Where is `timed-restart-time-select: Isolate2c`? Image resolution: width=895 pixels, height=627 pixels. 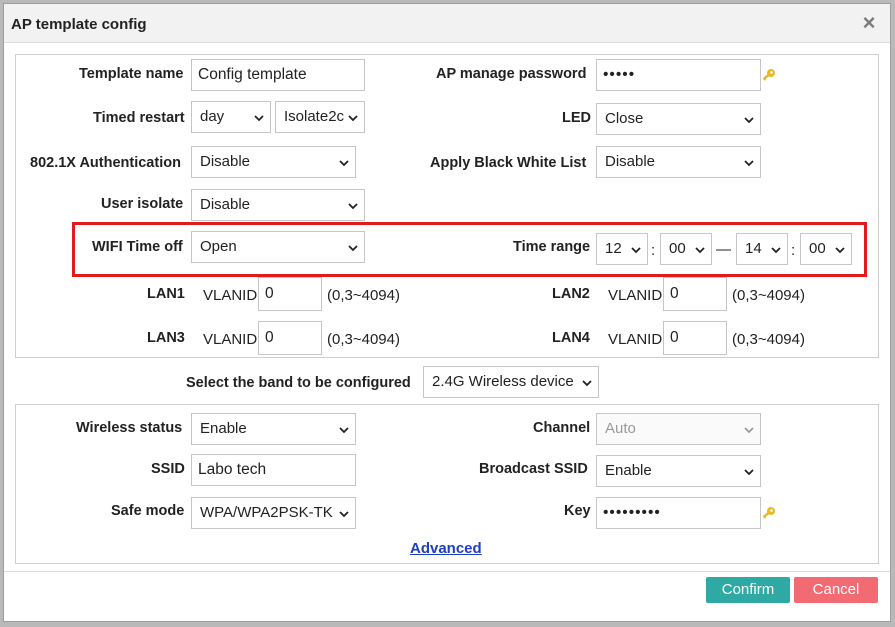 timed-restart-time-select: Isolate2c is located at coordinates (320, 117).